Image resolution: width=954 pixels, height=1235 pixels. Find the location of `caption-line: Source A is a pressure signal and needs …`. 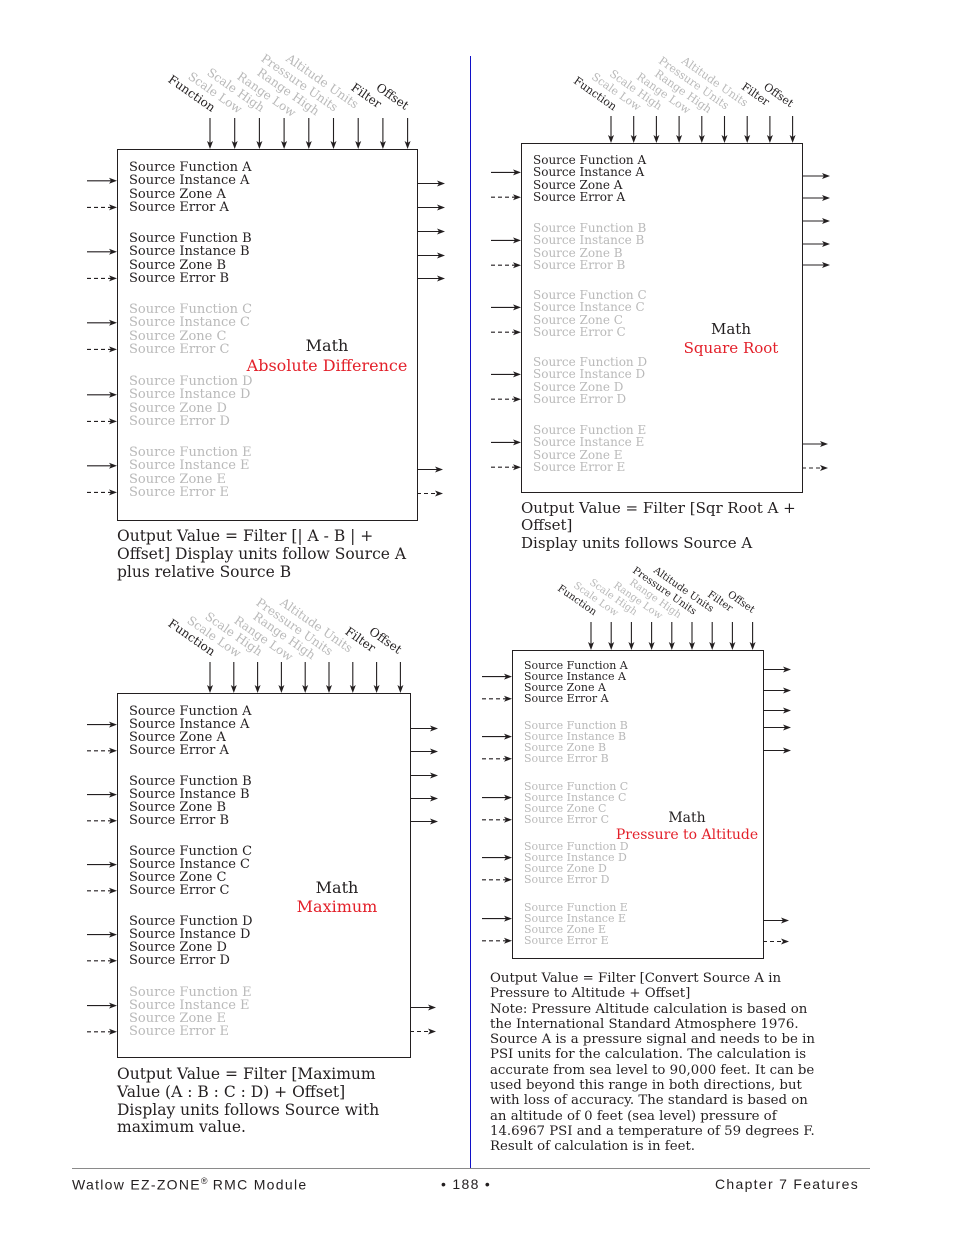

caption-line: Source A is a pressure signal and needs … is located at coordinates (652, 1040).